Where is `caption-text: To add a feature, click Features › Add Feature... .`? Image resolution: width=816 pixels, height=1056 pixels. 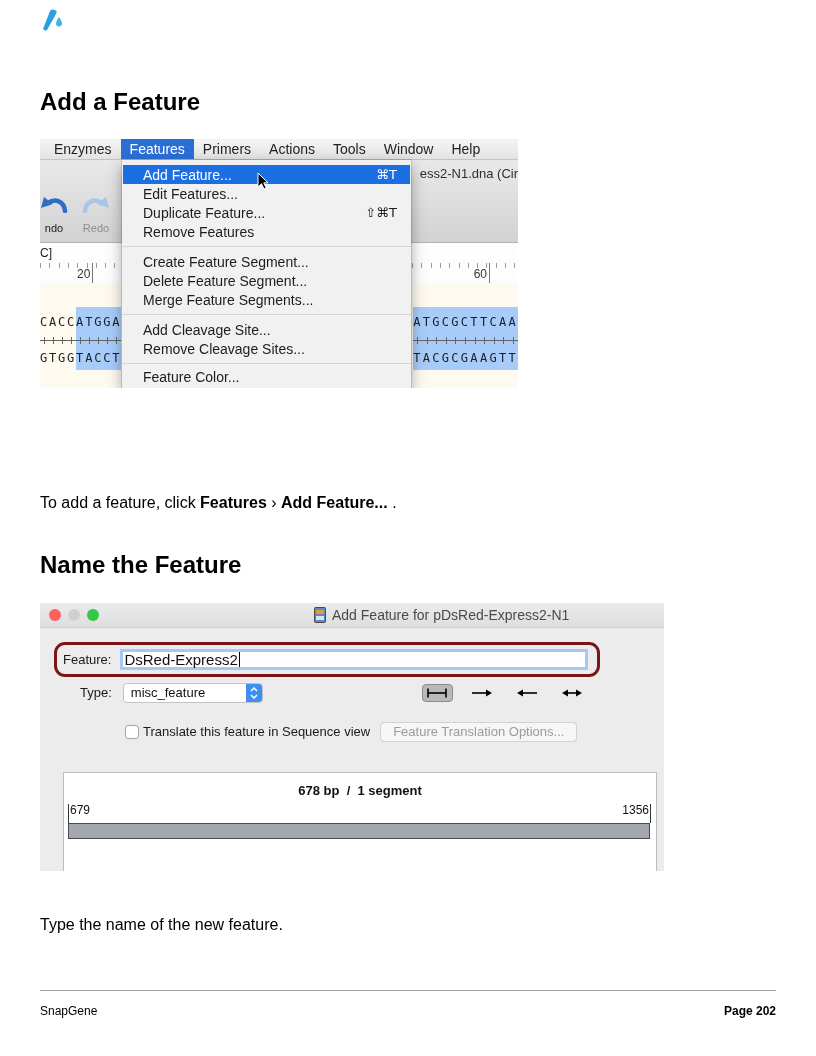
caption-text: To add a feature, click Features › Add Feature... . is located at coordinates (218, 503).